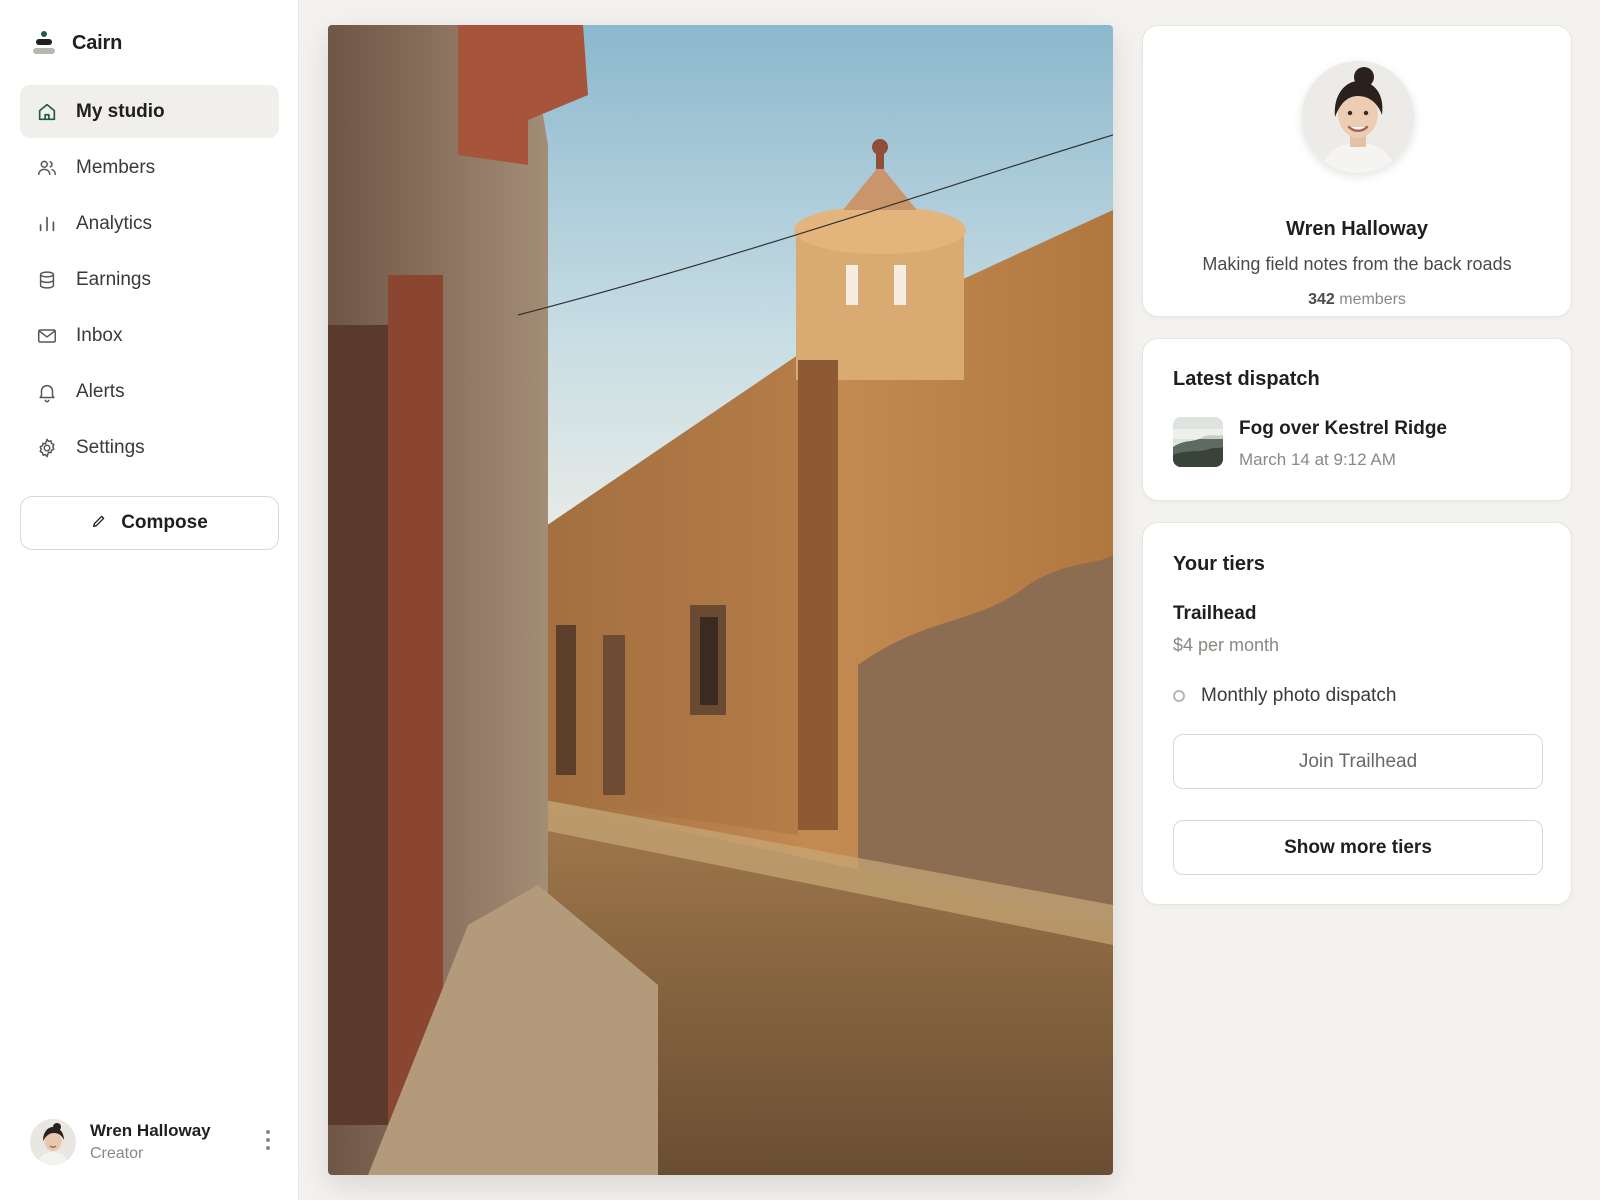 Image resolution: width=1600 pixels, height=1200 pixels. Describe the element at coordinates (155, 1142) in the screenshot. I see `user-menu: Wren Halloway Creator` at that location.